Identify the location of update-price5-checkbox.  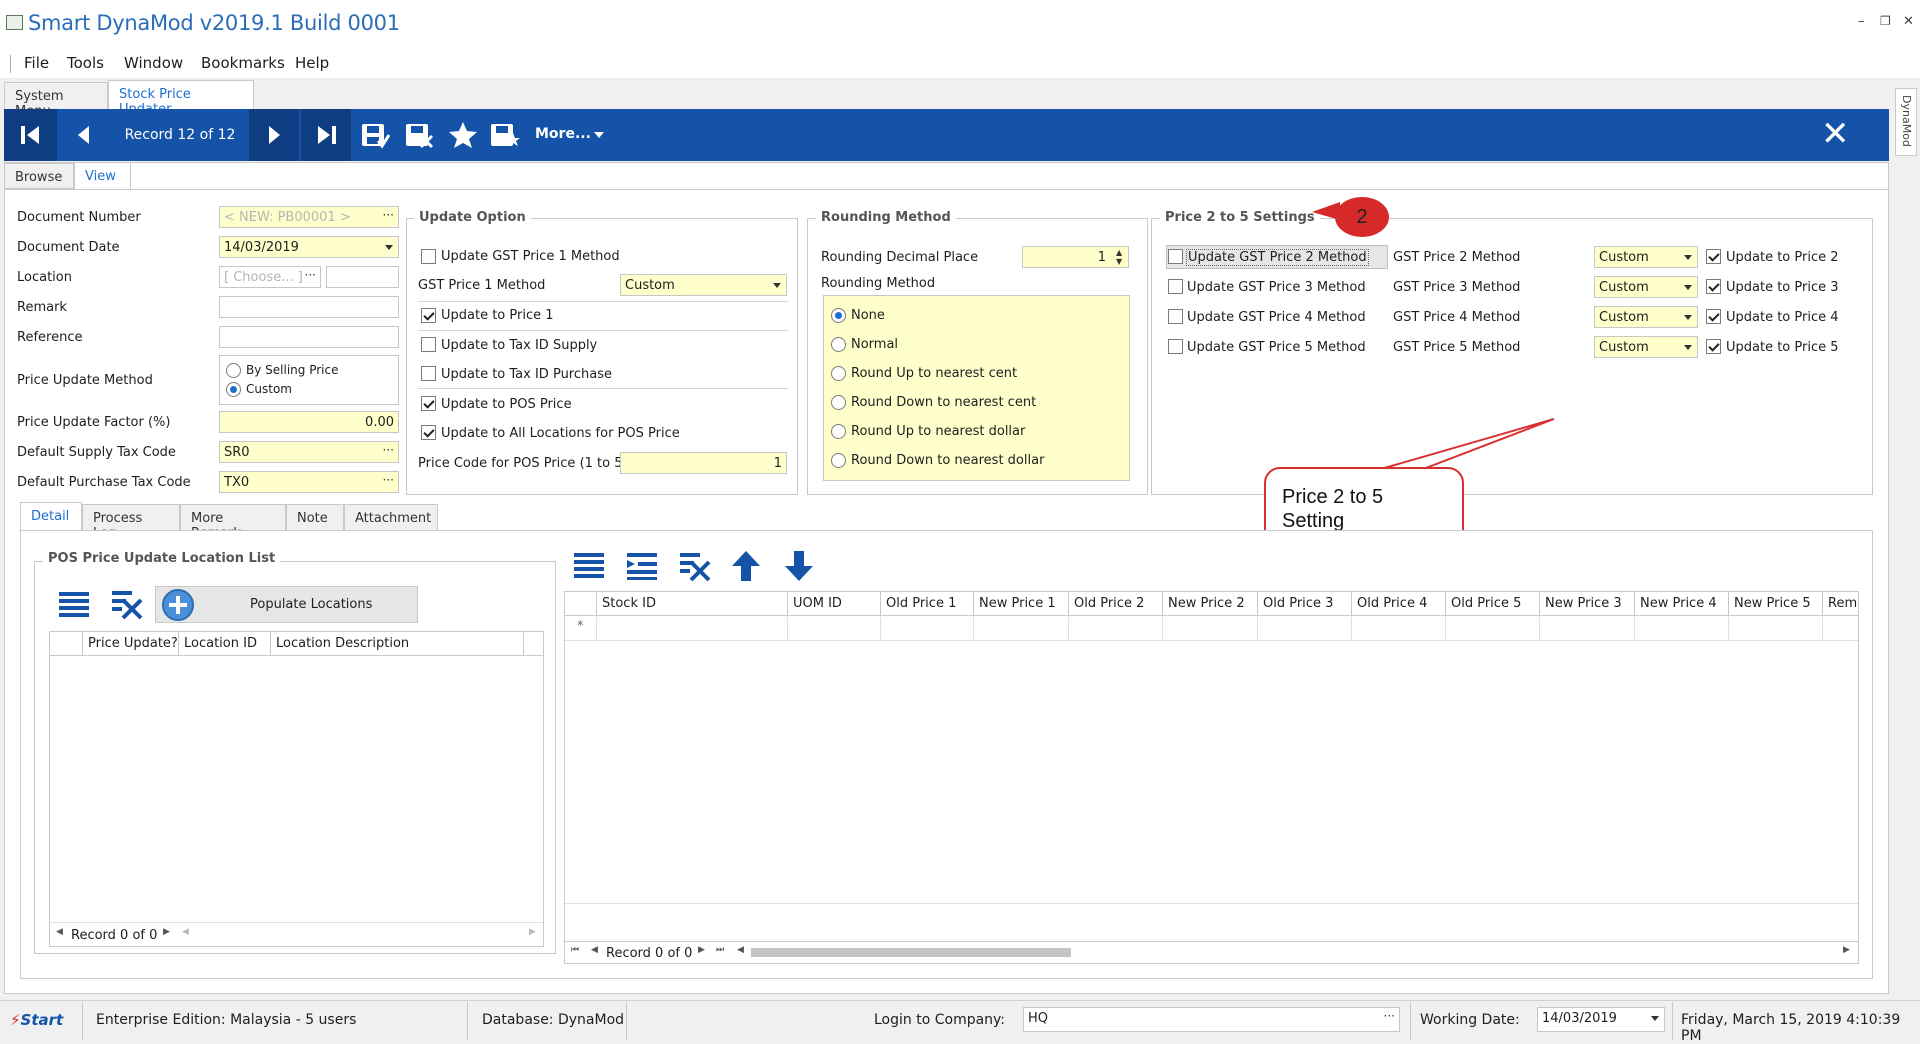
(1713, 346).